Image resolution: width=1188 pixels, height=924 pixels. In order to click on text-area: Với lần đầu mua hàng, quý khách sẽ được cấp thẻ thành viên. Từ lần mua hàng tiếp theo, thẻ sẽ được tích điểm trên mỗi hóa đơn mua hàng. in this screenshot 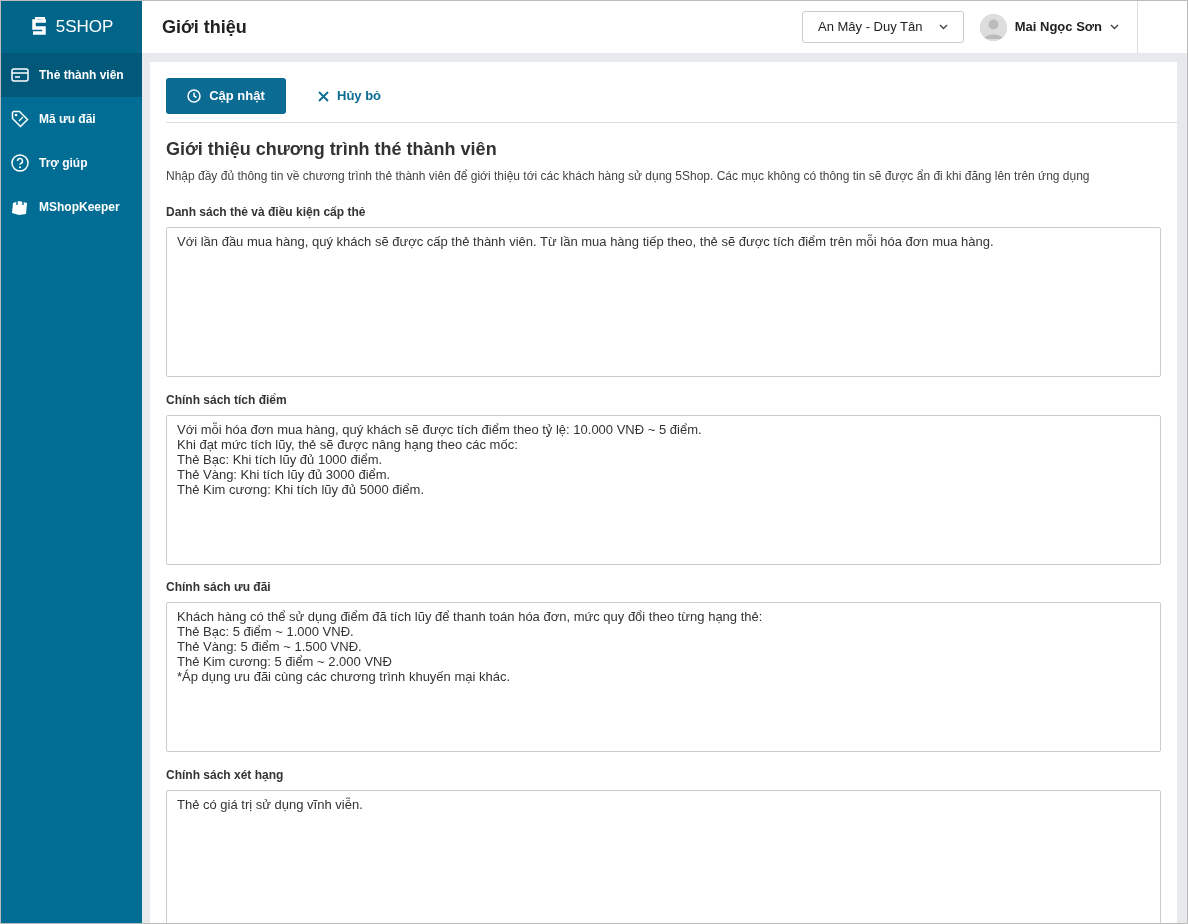, I will do `click(663, 302)`.